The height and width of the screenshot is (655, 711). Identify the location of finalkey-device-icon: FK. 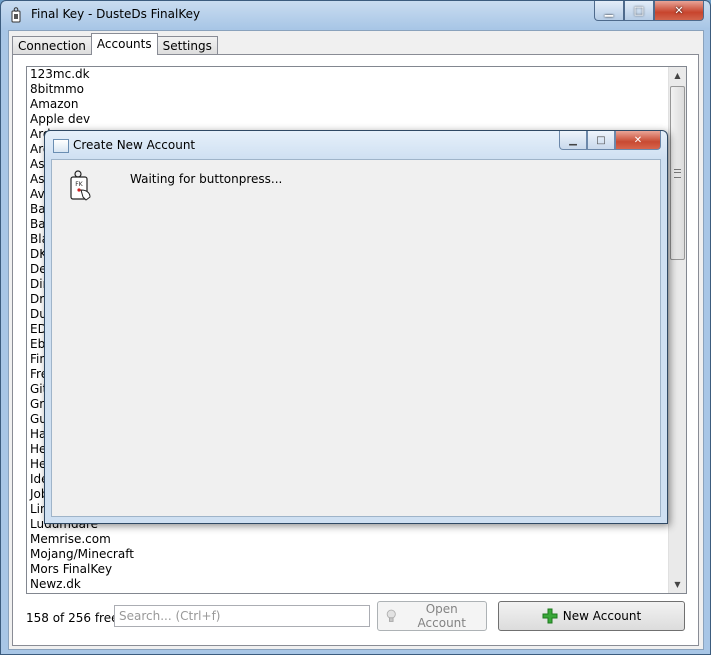
(80, 185).